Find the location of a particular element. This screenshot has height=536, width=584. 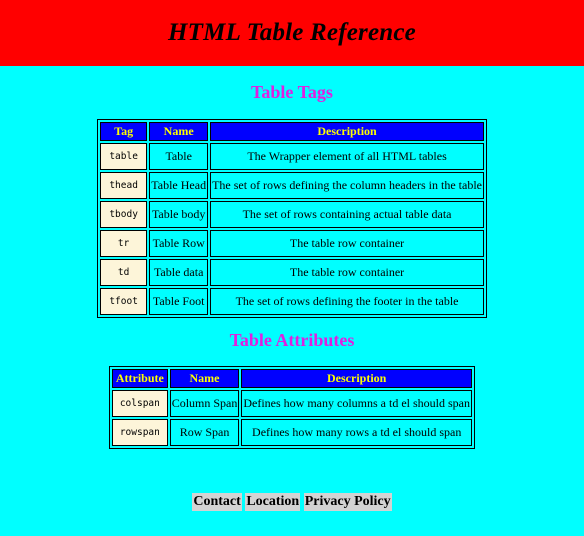

description-cell: The Wrapper element of all HTML tables is located at coordinates (347, 156).